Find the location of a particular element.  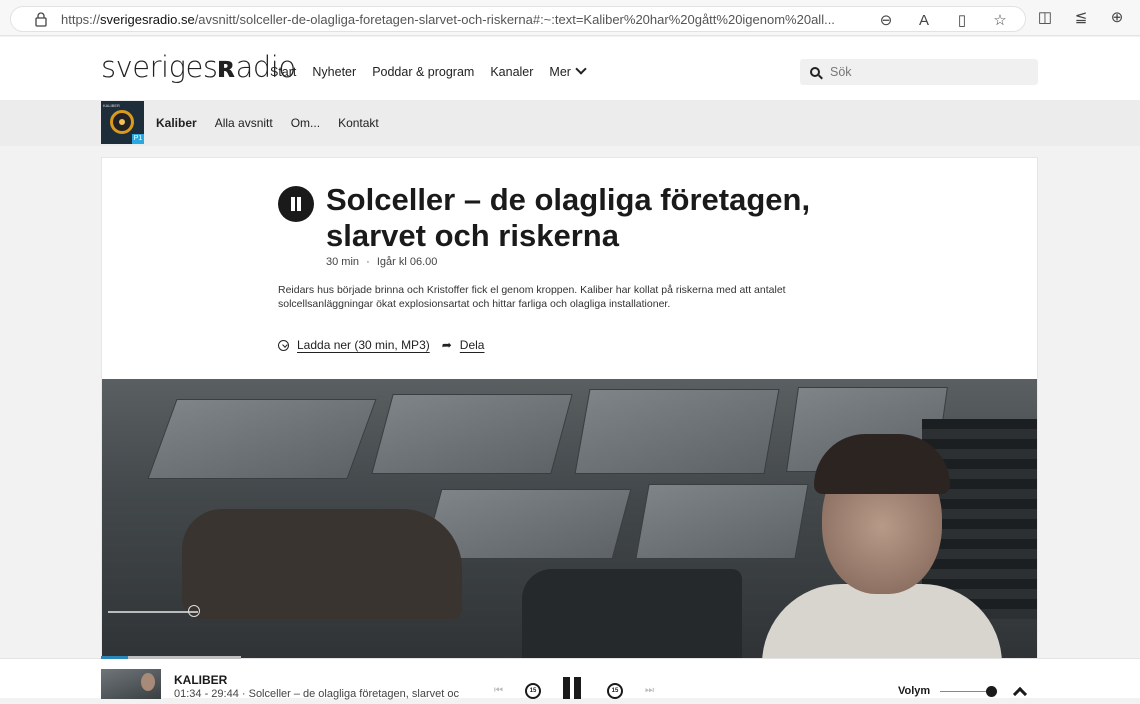

debris is located at coordinates (632, 617).